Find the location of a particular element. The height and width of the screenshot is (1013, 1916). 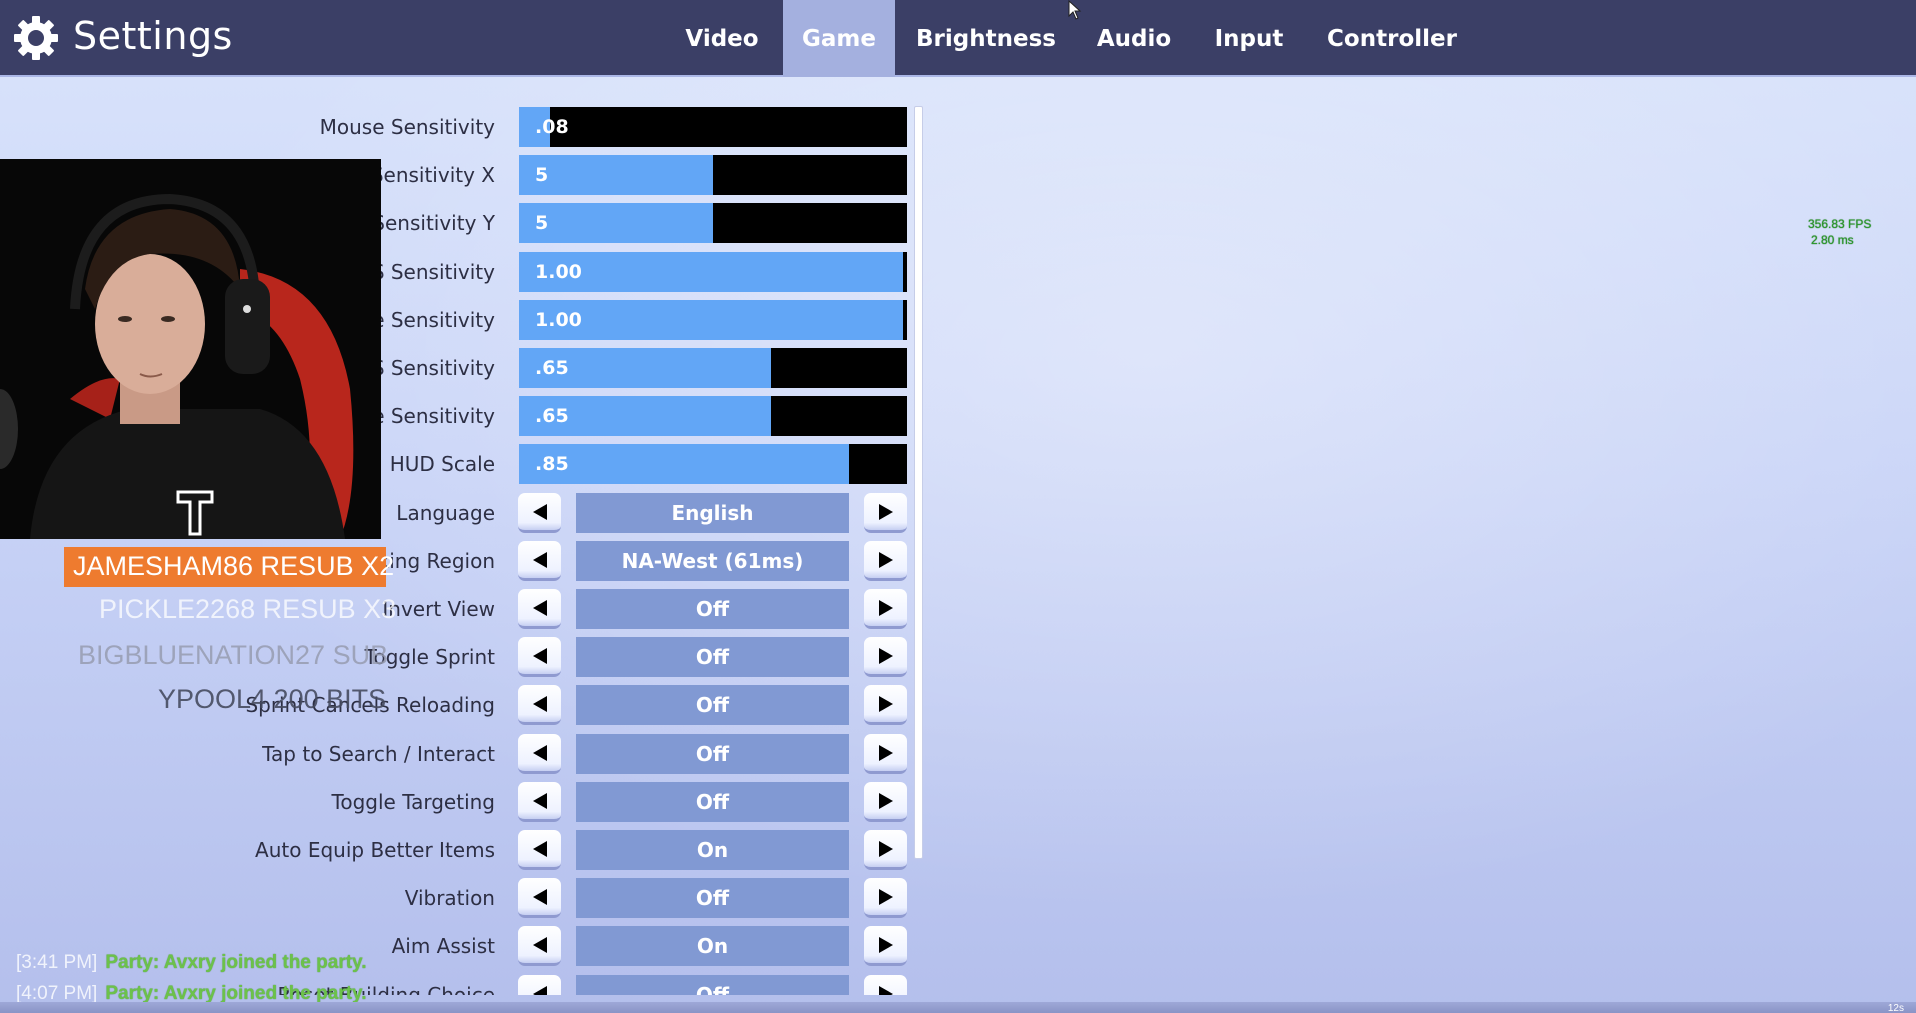

option-value: English is located at coordinates (712, 513).